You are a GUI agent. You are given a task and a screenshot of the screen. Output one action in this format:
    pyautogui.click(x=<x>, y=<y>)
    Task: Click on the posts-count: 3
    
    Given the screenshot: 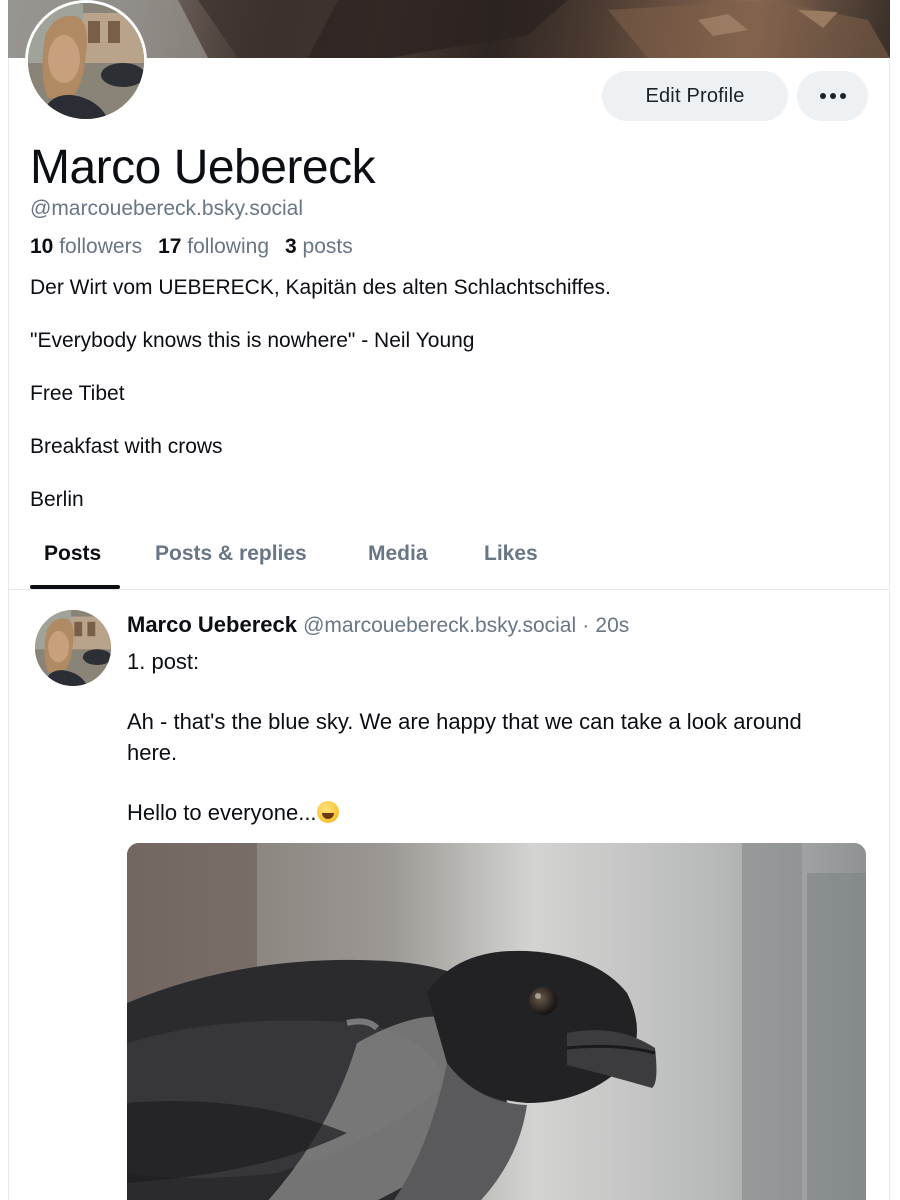 What is the action you would take?
    pyautogui.click(x=291, y=246)
    